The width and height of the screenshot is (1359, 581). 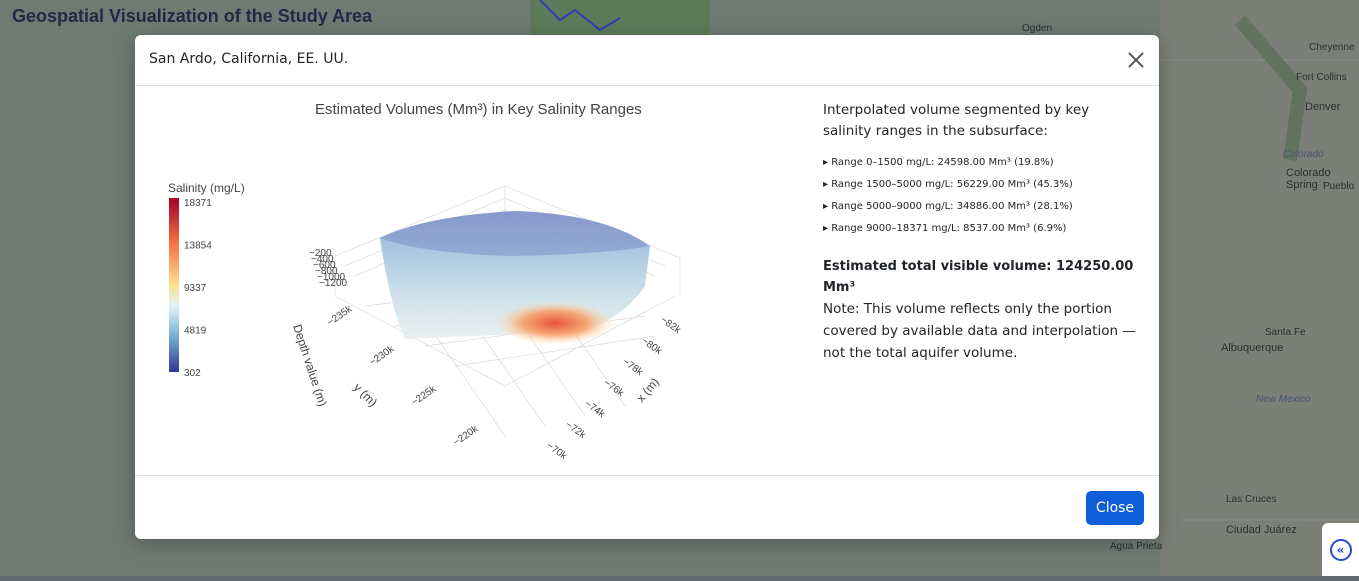 What do you see at coordinates (198, 246) in the screenshot?
I see `colorbar-tick-label: 13854` at bounding box center [198, 246].